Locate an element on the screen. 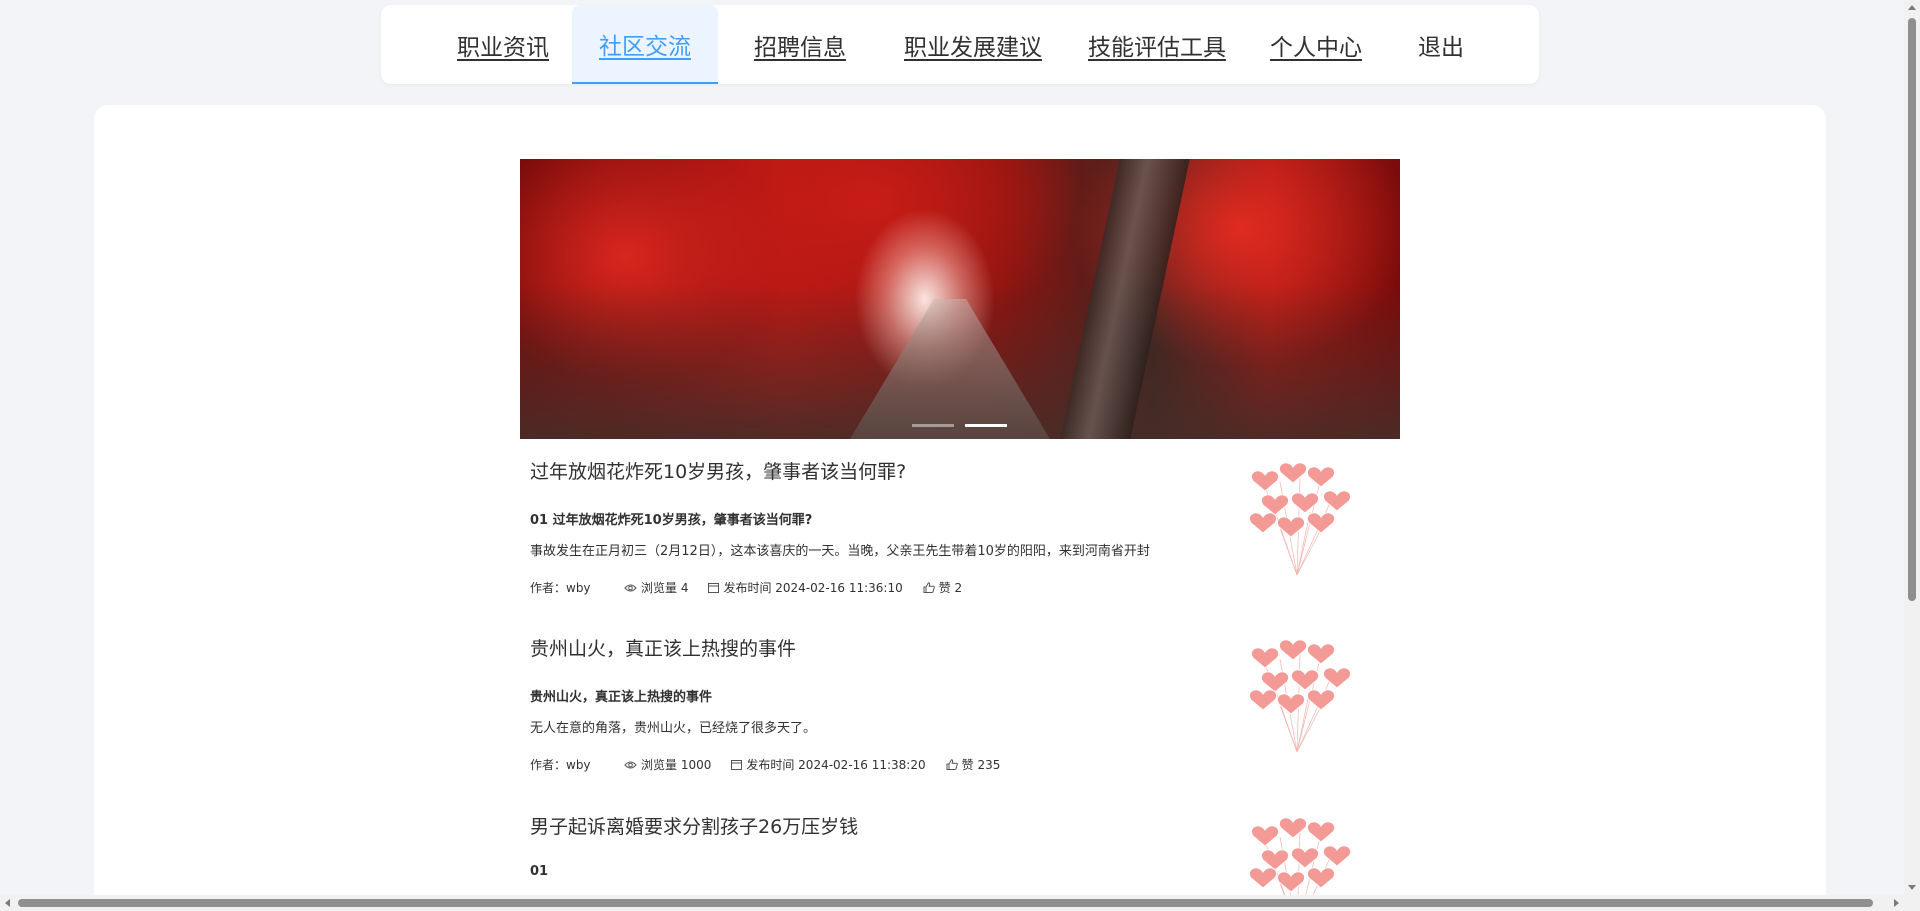 This screenshot has height=911, width=1920. article-likes-text: 赞 235 is located at coordinates (981, 765).